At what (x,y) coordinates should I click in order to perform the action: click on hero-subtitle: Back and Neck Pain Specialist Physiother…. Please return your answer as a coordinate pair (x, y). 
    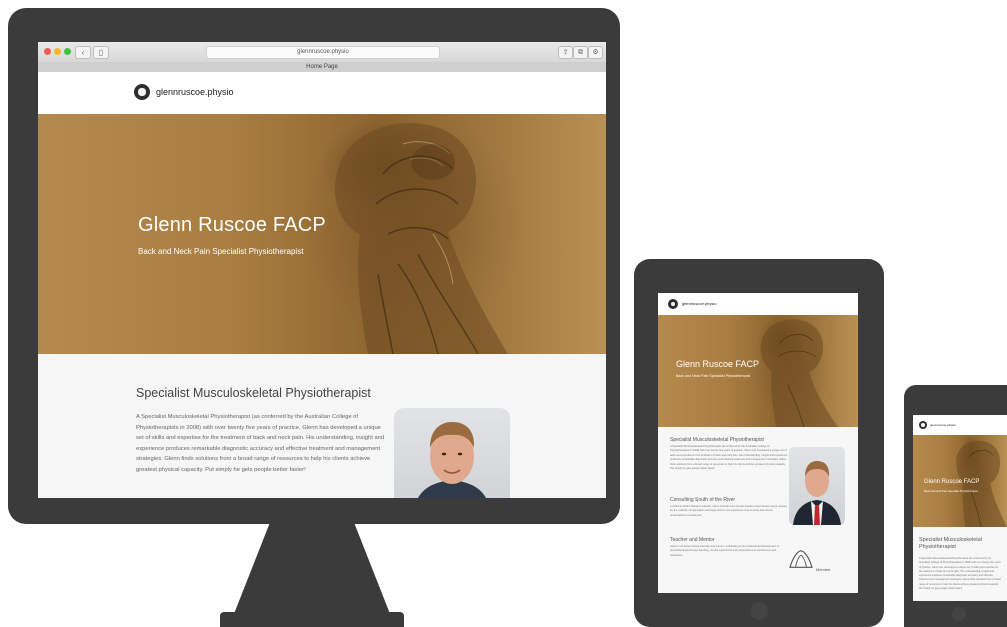
    Looking at the image, I should click on (221, 251).